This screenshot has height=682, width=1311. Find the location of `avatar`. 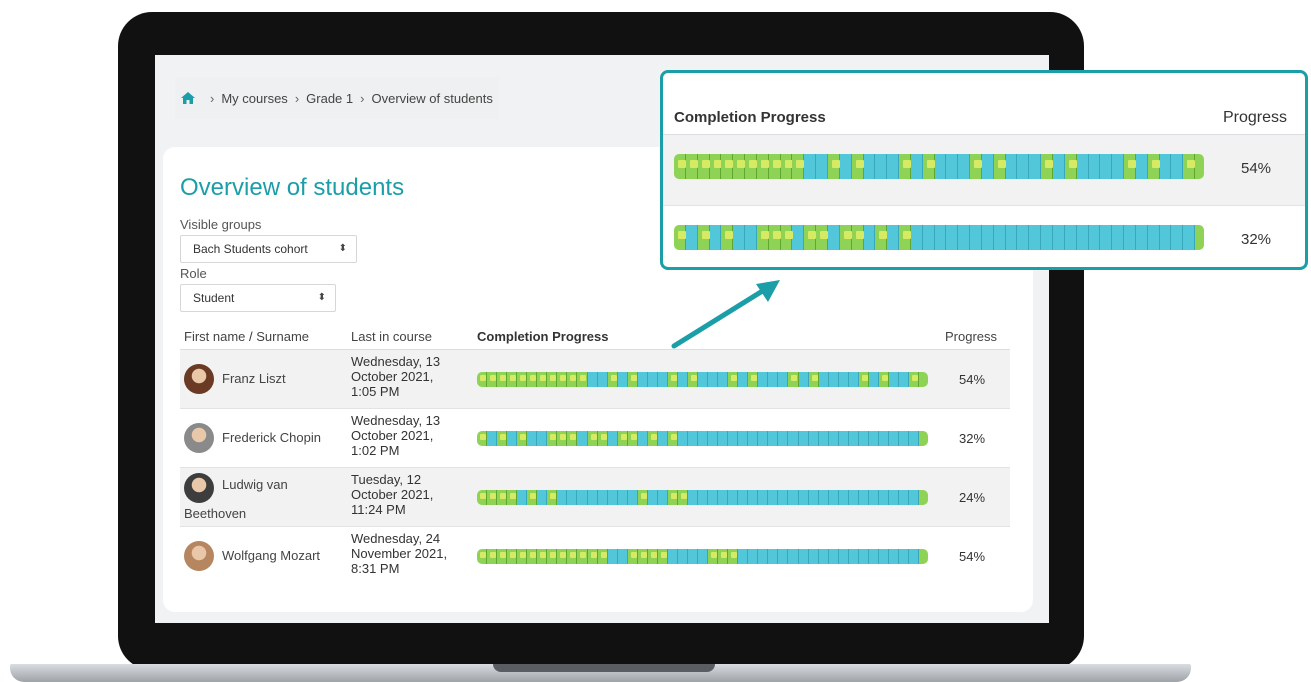

avatar is located at coordinates (199, 438).